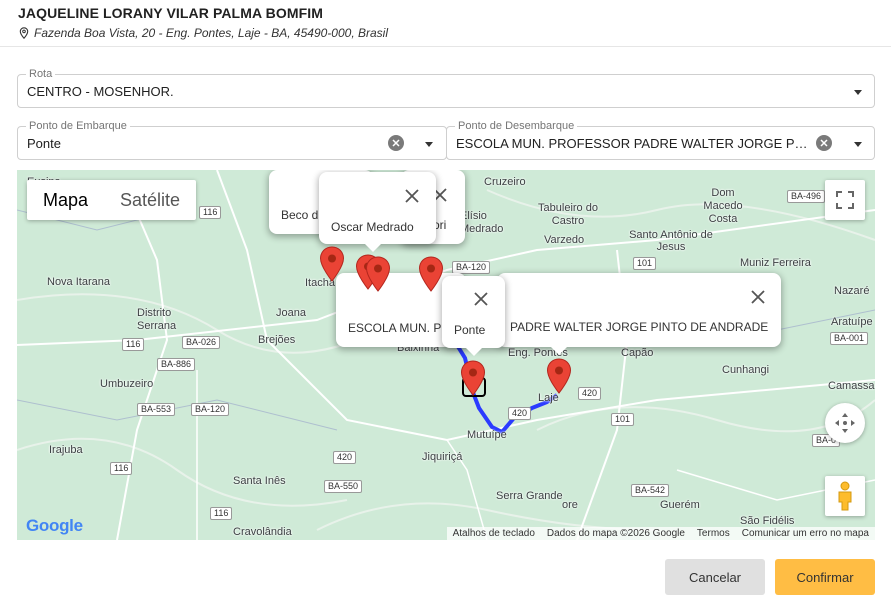 This screenshot has height=613, width=891. I want to click on google-logo-text: Google, so click(54, 525).